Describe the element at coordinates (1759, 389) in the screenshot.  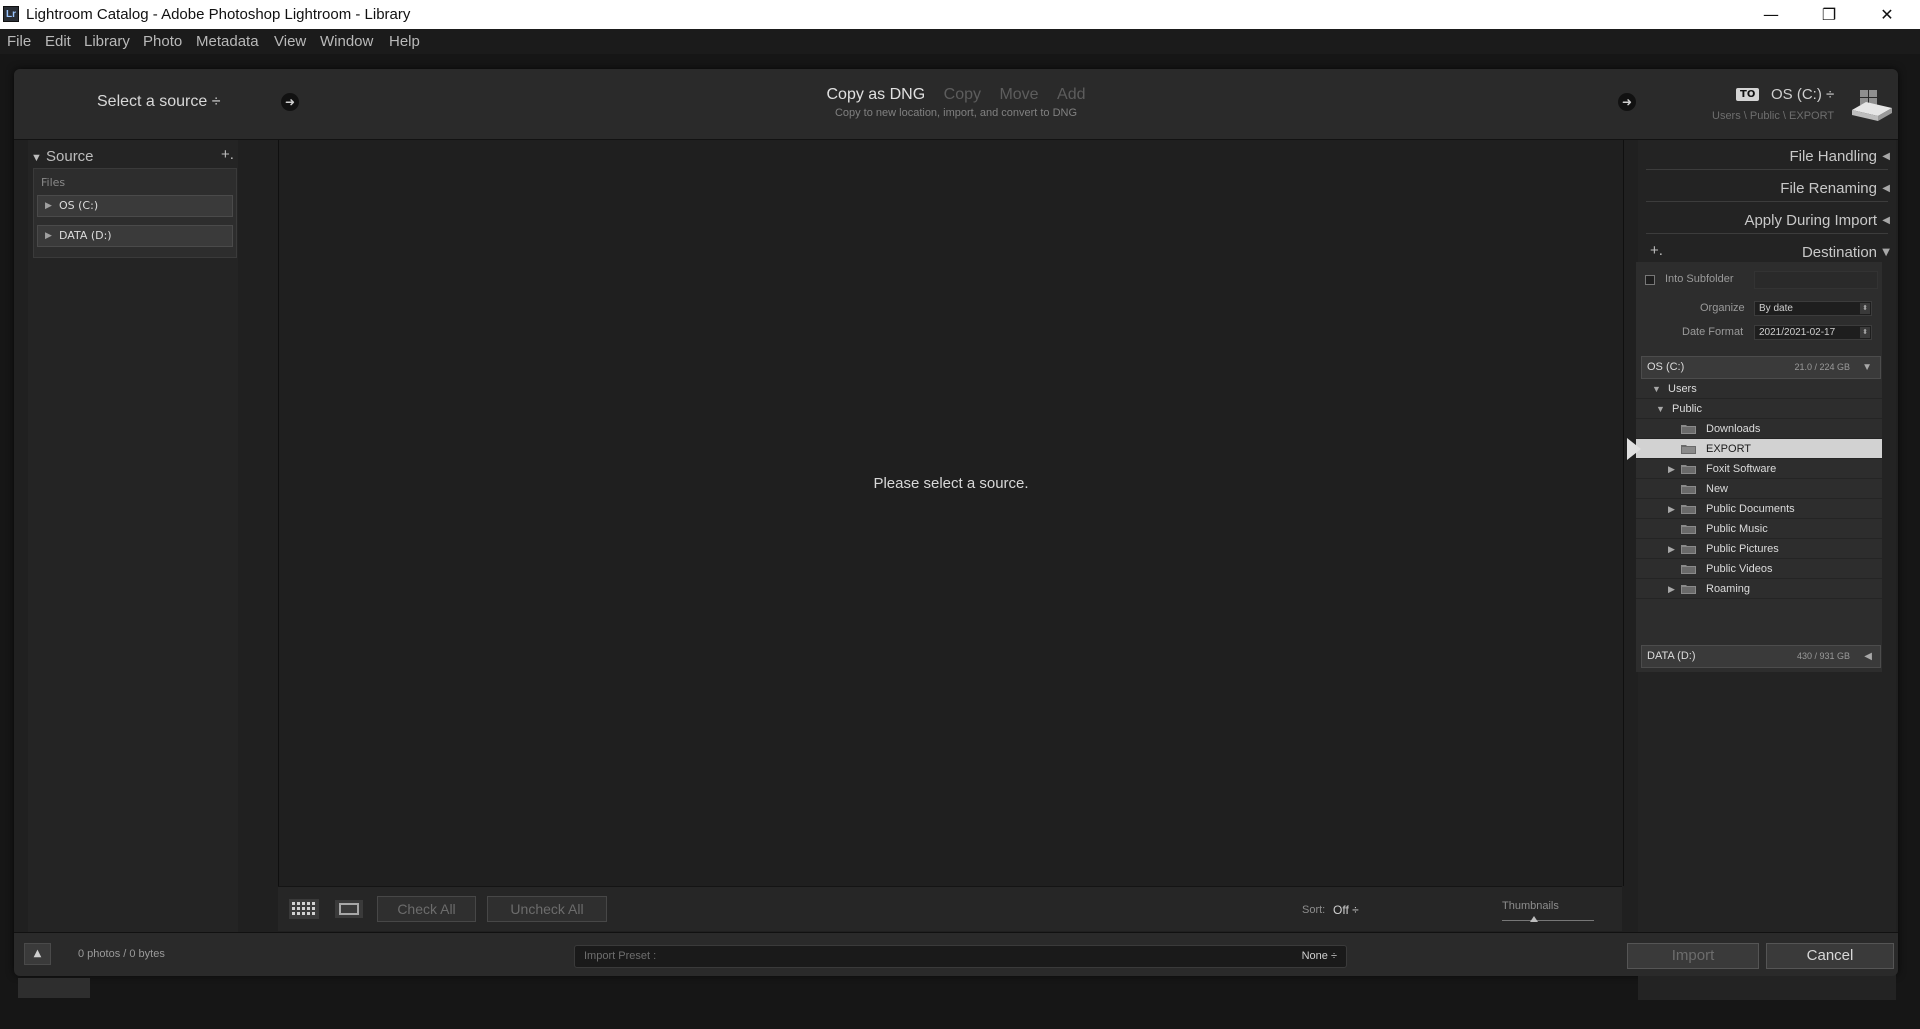
I see `tree-users: ▼ Users` at that location.